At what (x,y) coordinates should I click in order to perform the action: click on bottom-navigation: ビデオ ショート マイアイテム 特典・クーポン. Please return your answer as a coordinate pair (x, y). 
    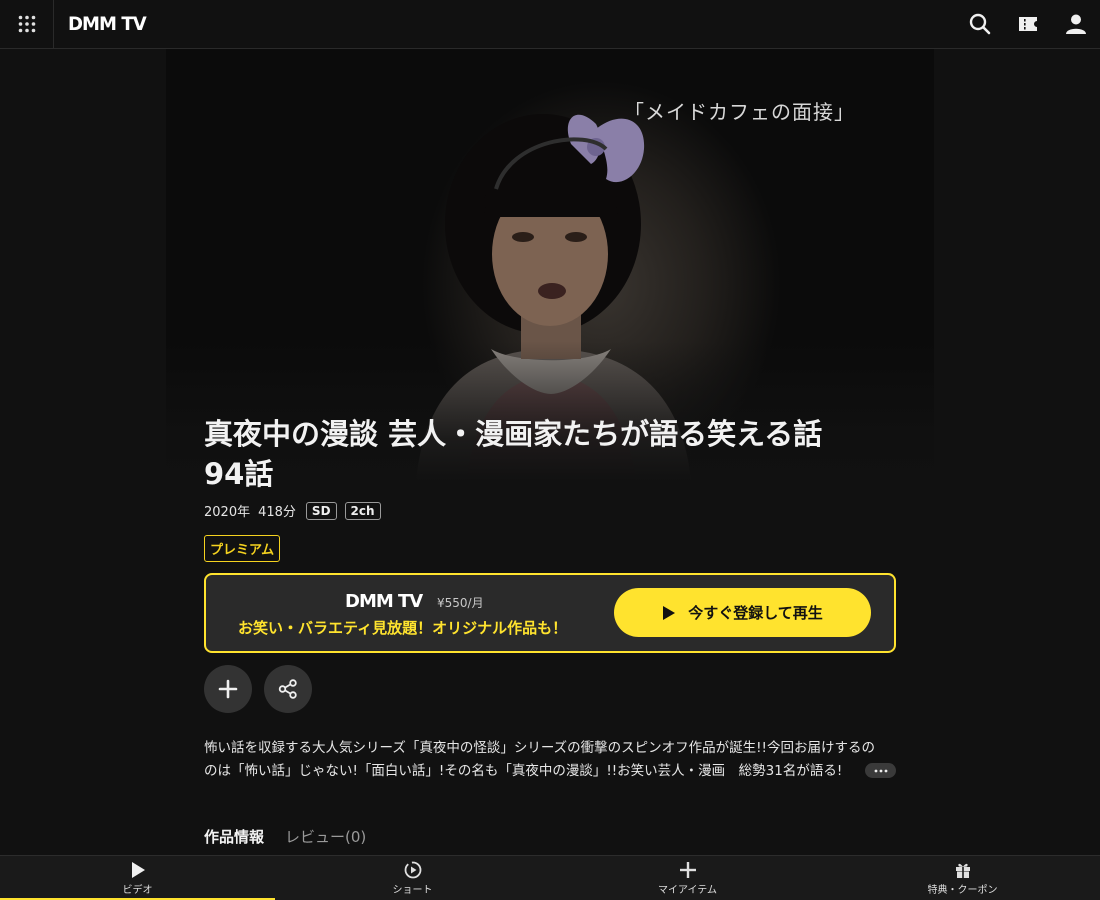
    Looking at the image, I should click on (550, 877).